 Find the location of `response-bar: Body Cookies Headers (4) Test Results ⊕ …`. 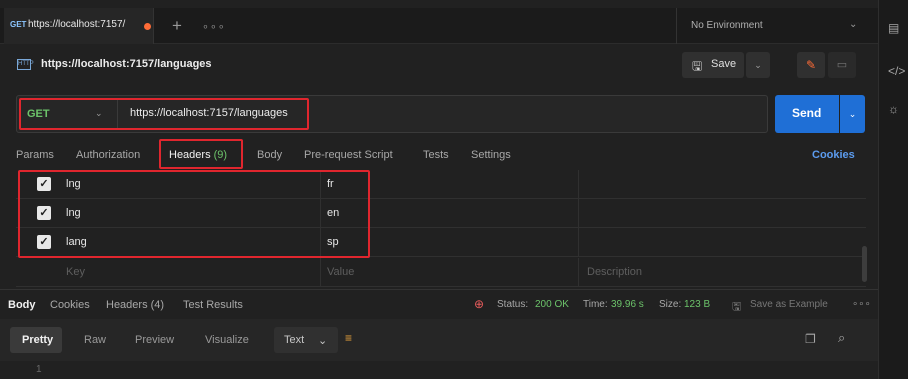

response-bar: Body Cookies Headers (4) Test Results ⊕ … is located at coordinates (439, 304).